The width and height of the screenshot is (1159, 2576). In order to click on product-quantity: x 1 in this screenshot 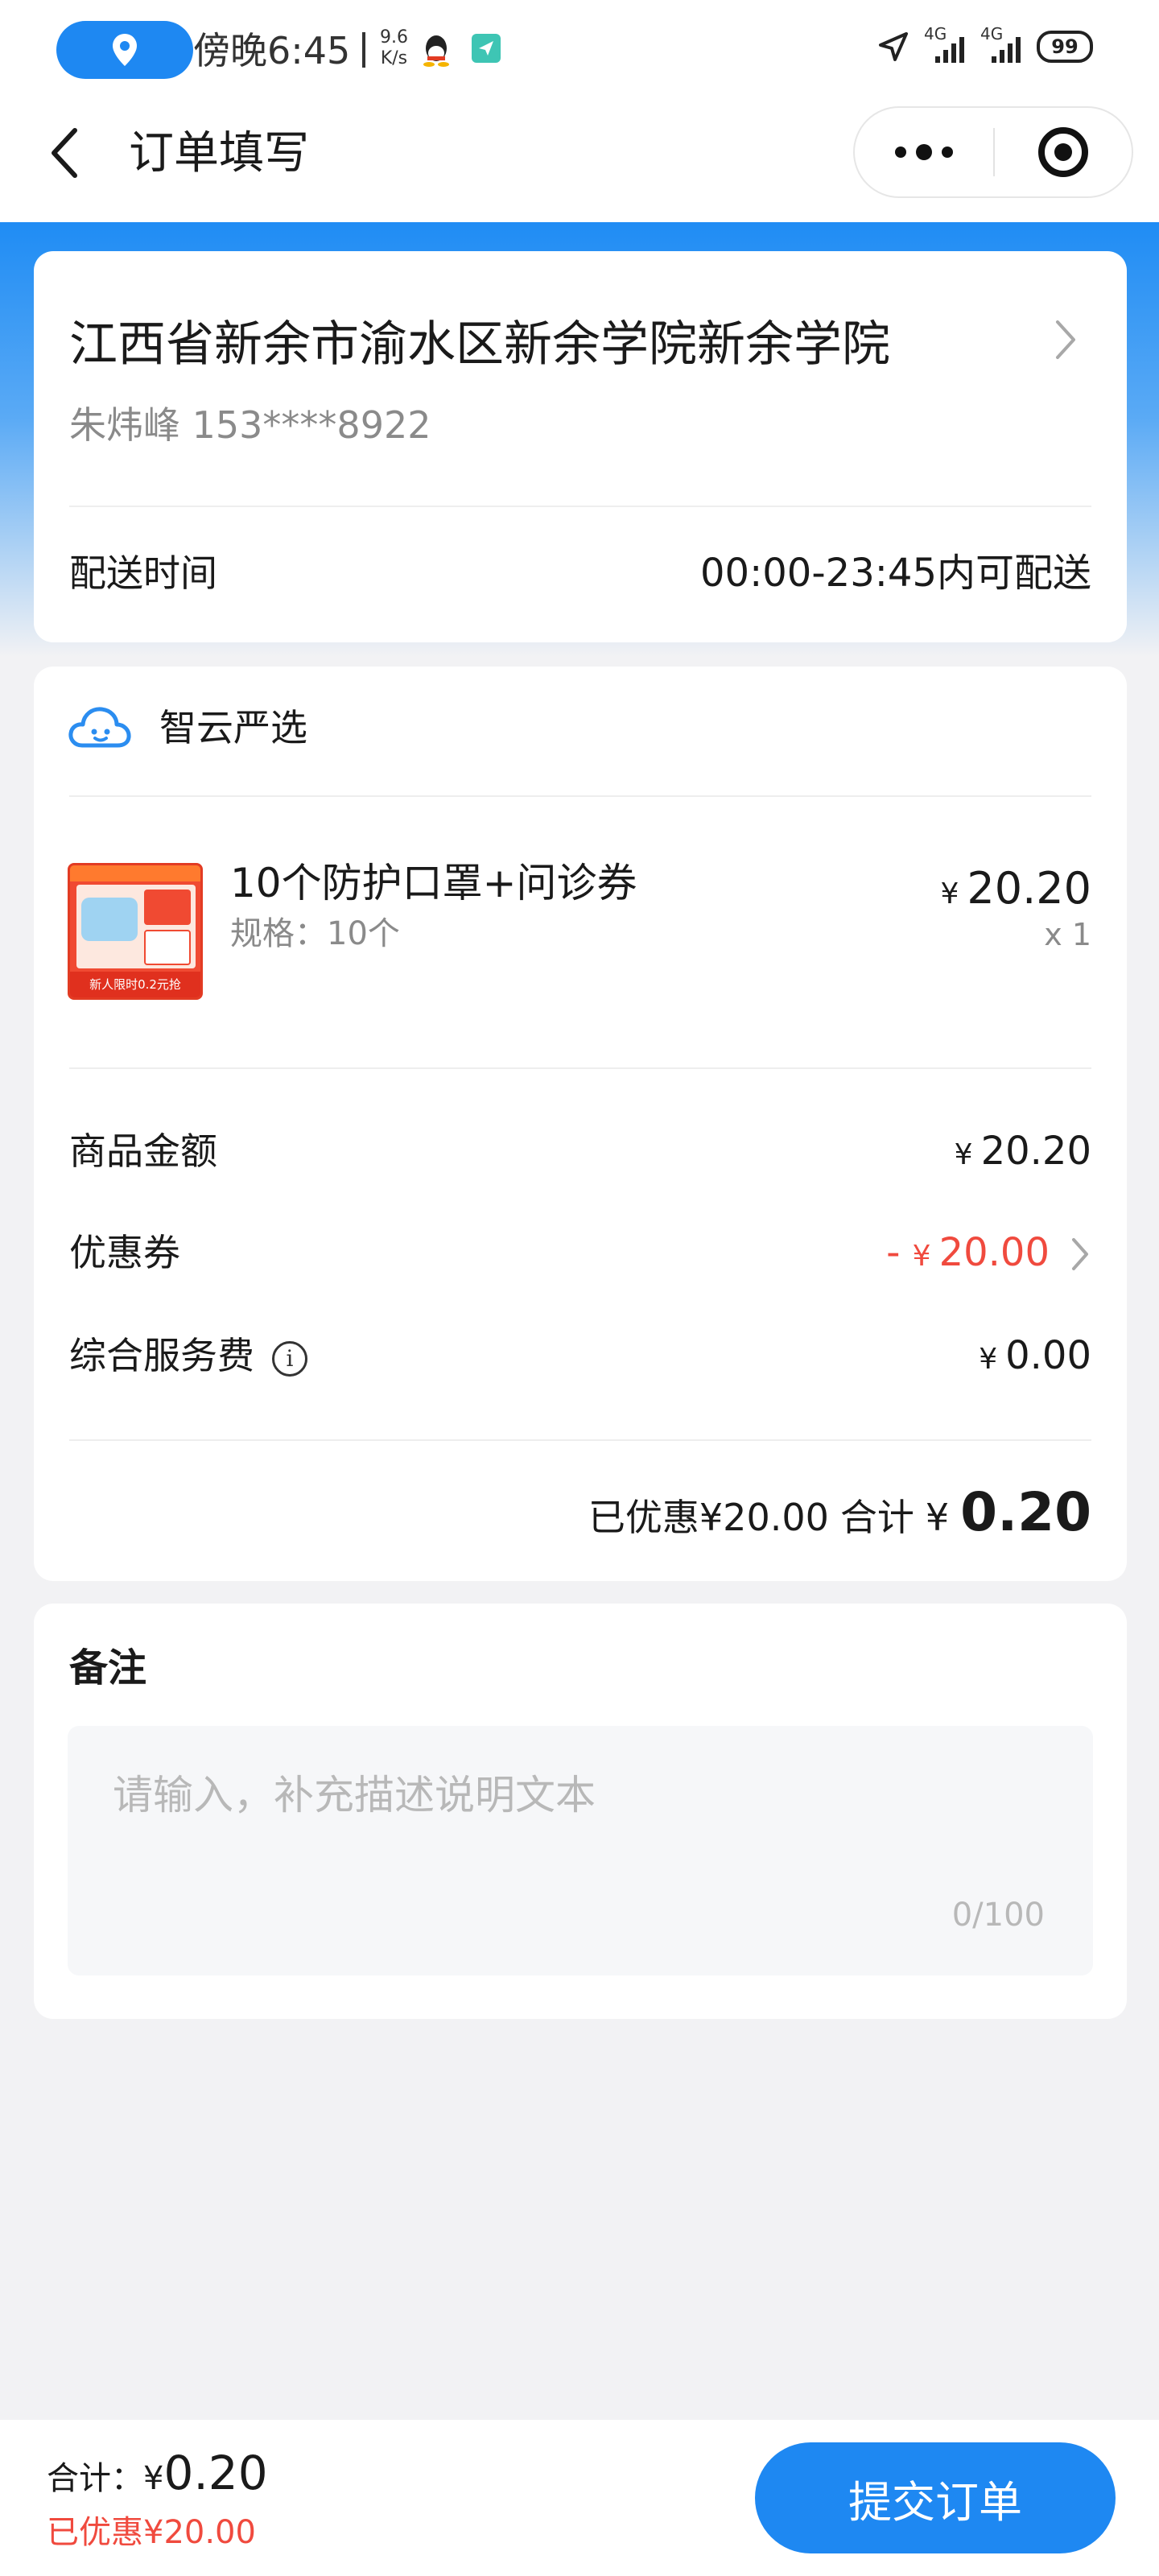, I will do `click(1067, 934)`.